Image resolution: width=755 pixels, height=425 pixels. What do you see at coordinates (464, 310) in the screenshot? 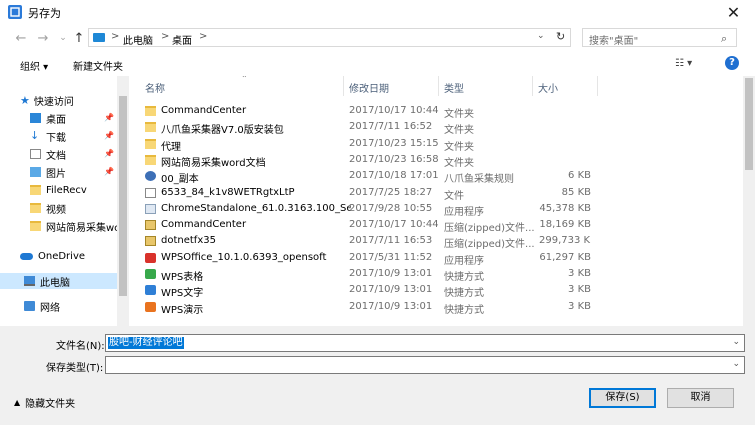
I see `file-type: 快捷方式` at bounding box center [464, 310].